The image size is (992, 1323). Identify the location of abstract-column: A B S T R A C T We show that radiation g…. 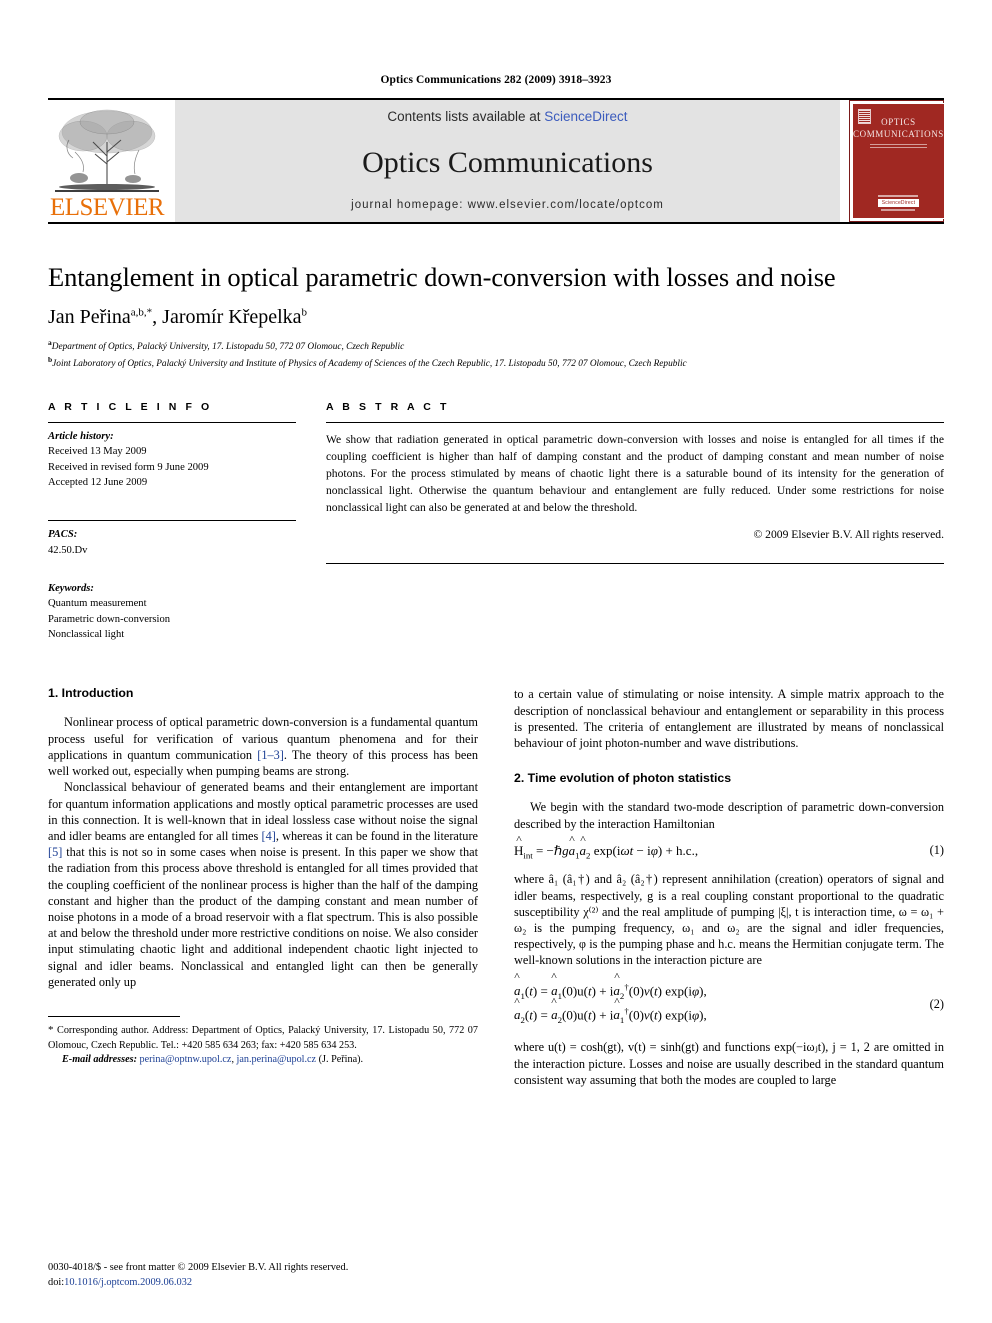
(635, 522).